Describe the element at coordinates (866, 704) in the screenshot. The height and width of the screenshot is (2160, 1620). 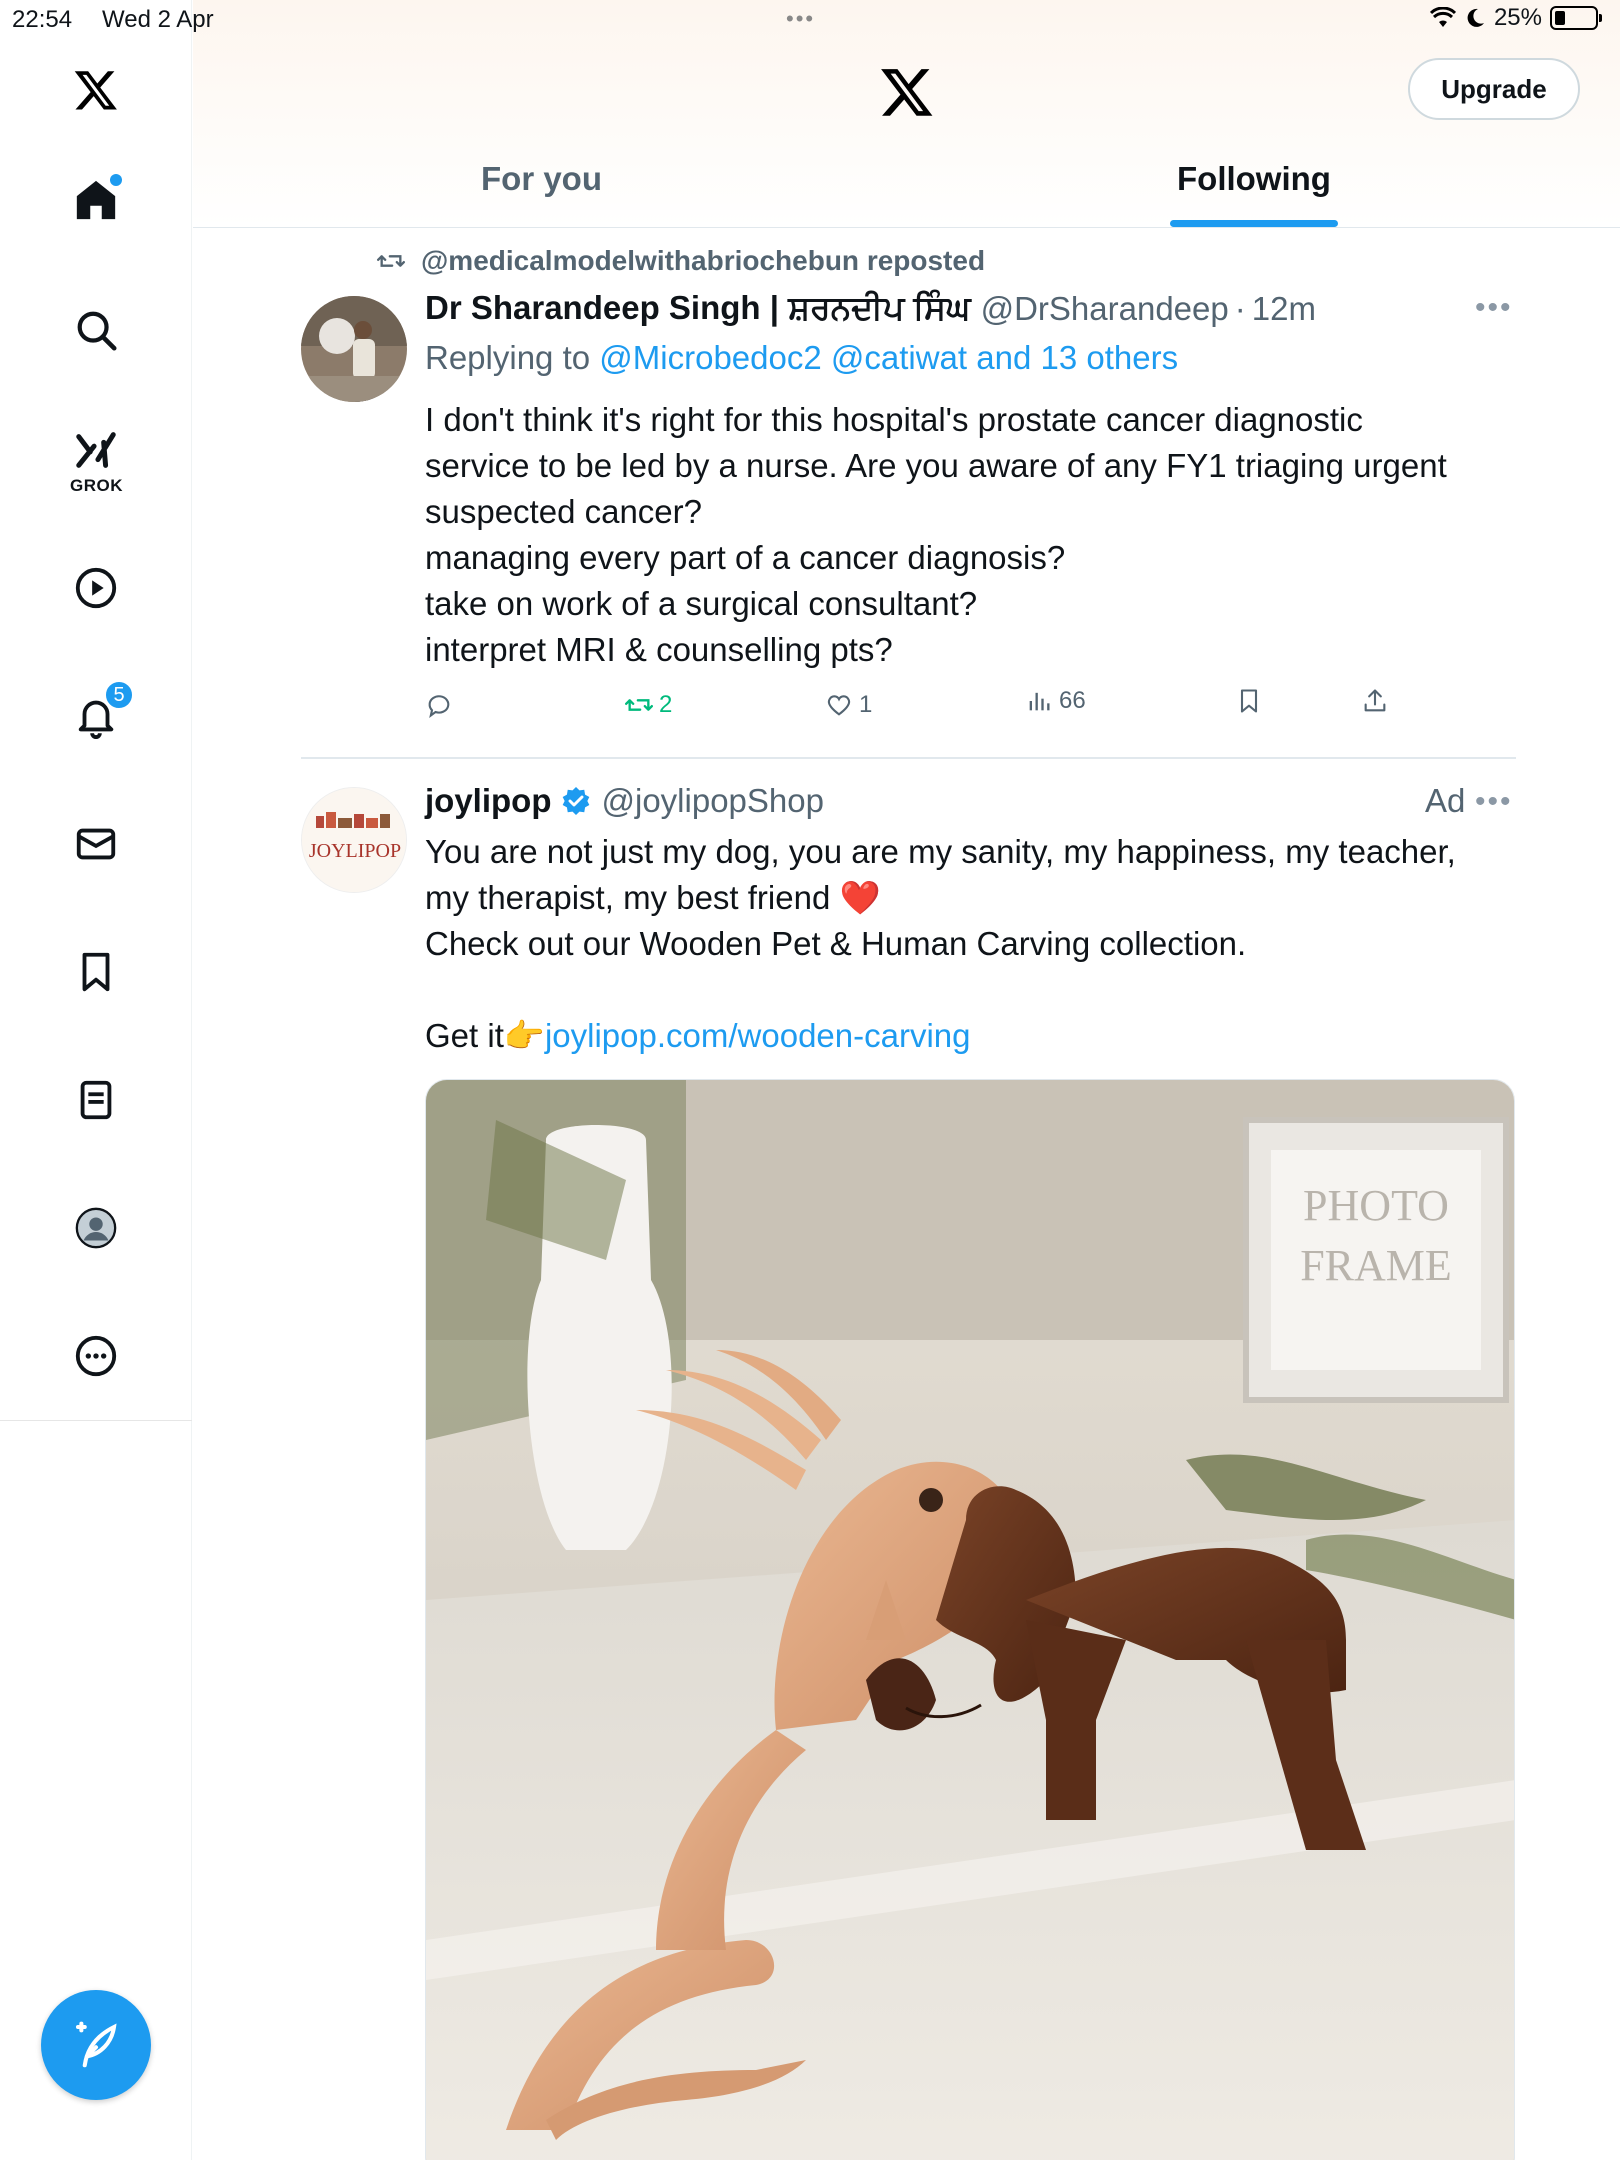
I see `like-count: 1` at that location.